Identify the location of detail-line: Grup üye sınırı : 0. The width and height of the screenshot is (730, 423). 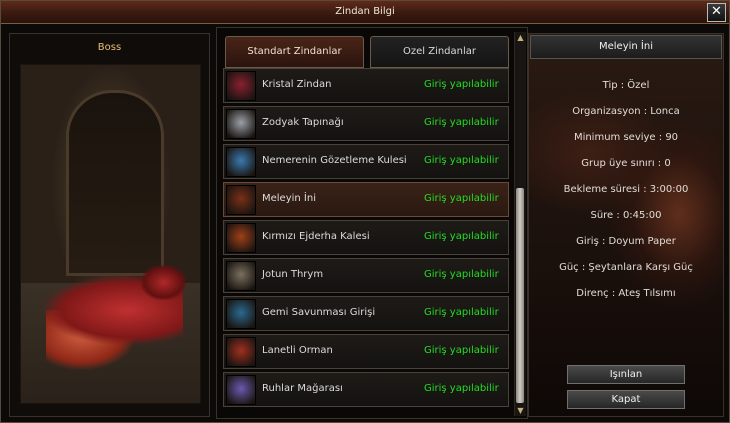
(626, 163).